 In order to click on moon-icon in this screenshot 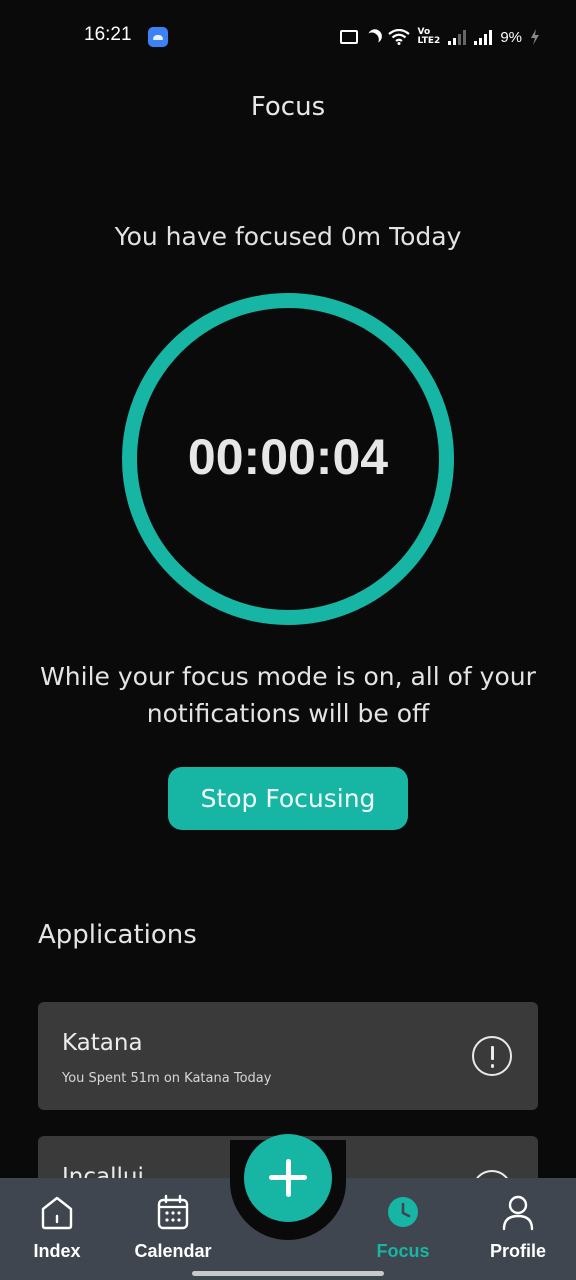, I will do `click(371, 40)`.